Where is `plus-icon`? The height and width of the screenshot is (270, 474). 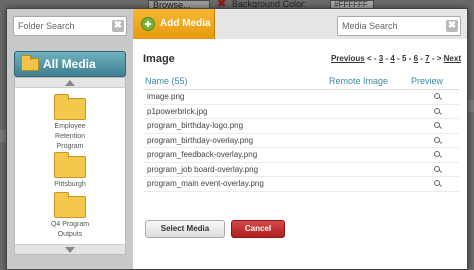
plus-icon is located at coordinates (148, 24).